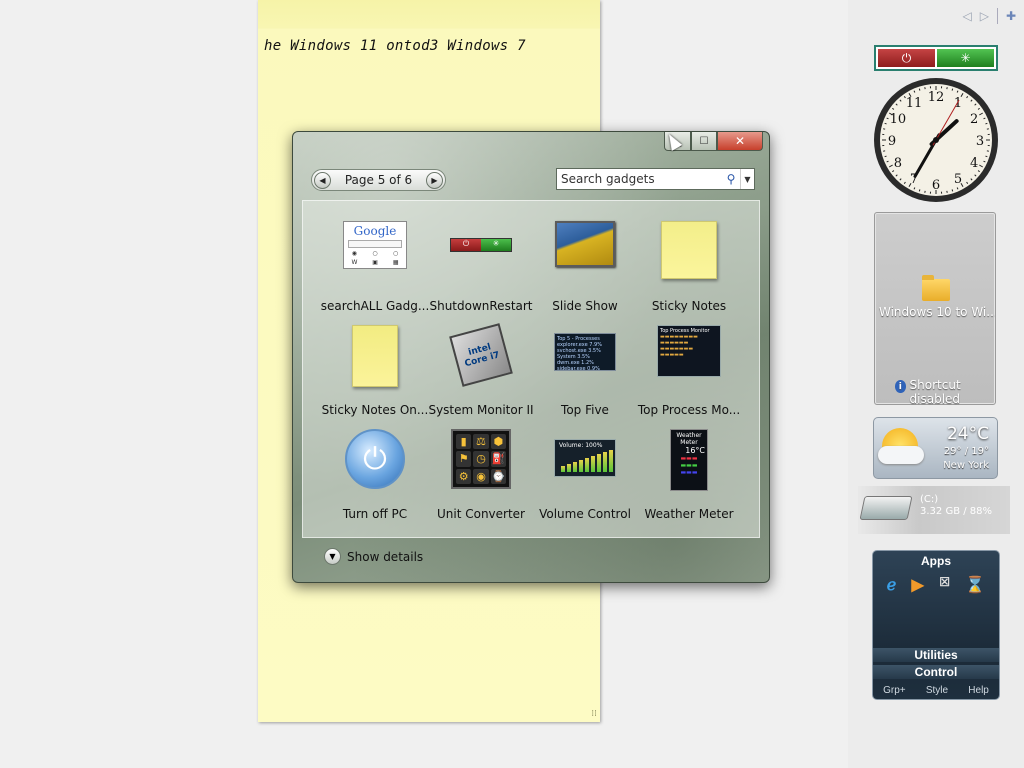 This screenshot has width=1024, height=768. I want to click on search-icon: ⚲, so click(731, 179).